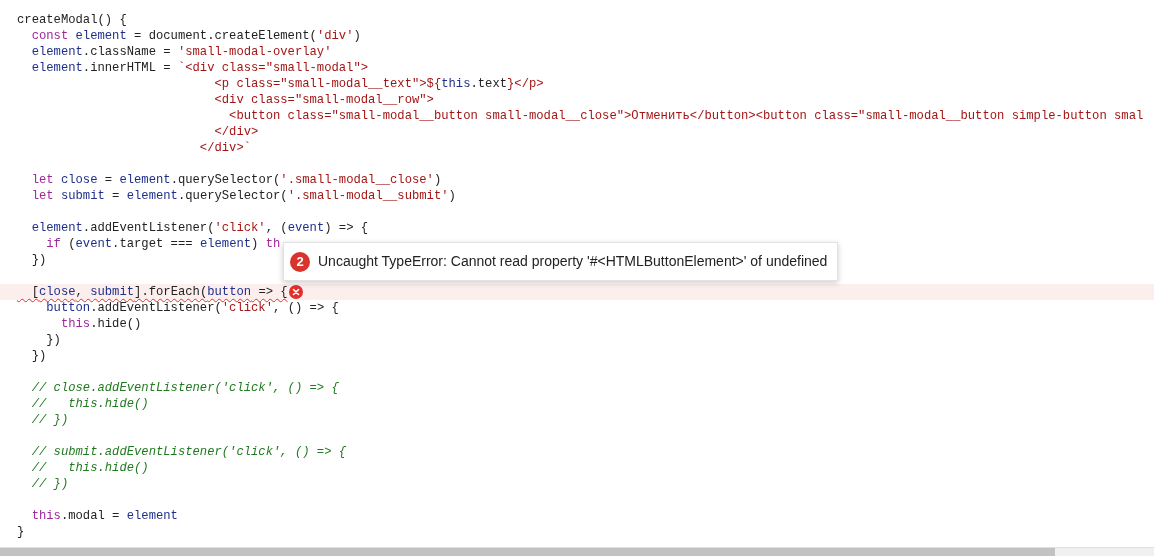 The height and width of the screenshot is (556, 1154). Describe the element at coordinates (225, 148) in the screenshot. I see `code-line: </div>`` at that location.